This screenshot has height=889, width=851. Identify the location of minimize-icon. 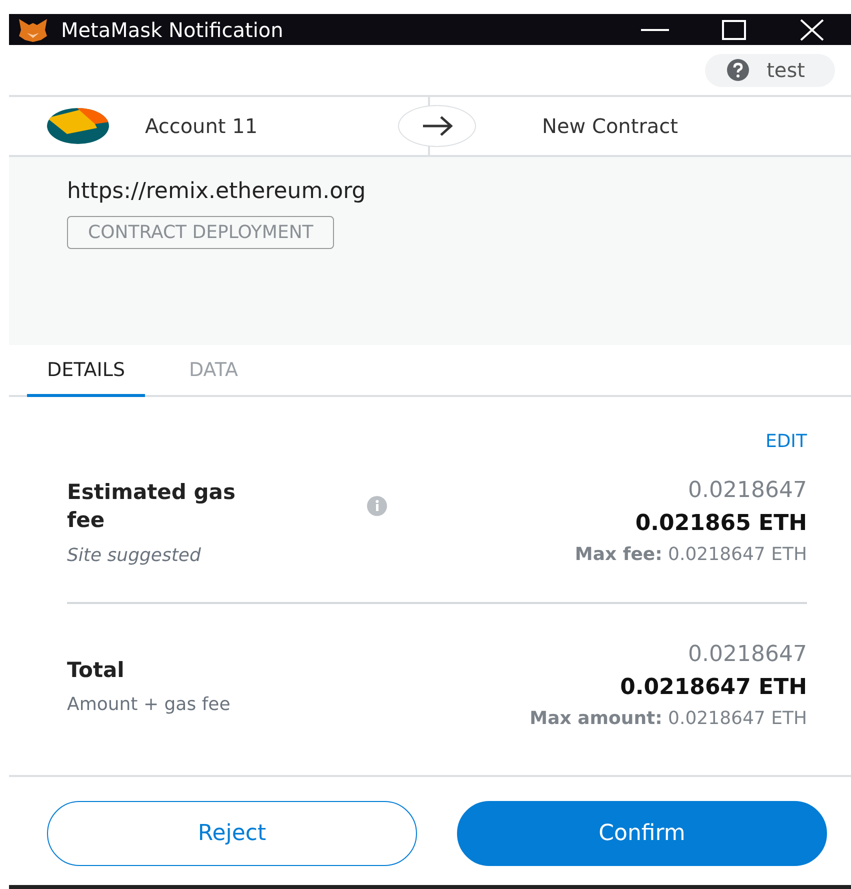
(655, 29).